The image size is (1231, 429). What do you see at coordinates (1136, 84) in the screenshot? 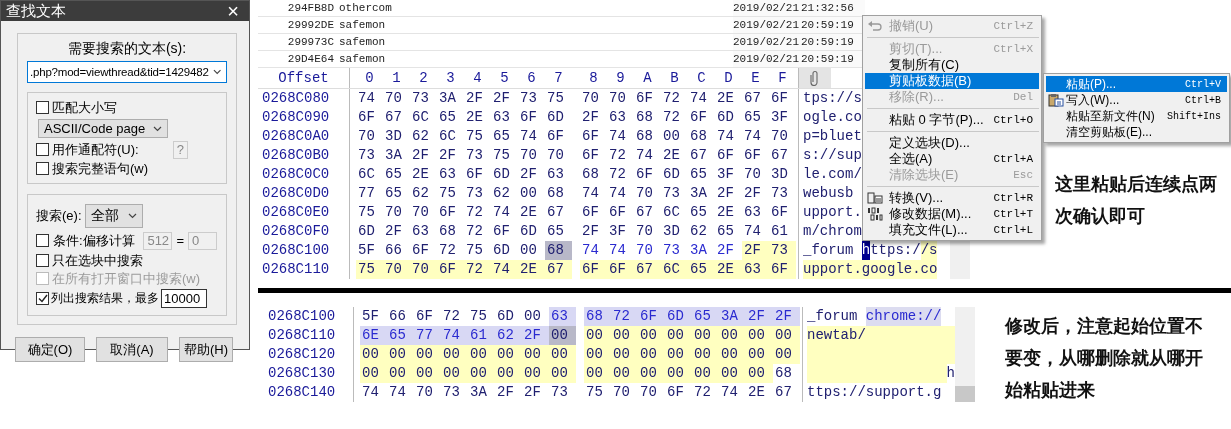
I see `menu-item: 粘贴(P)... Ctrl+V` at bounding box center [1136, 84].